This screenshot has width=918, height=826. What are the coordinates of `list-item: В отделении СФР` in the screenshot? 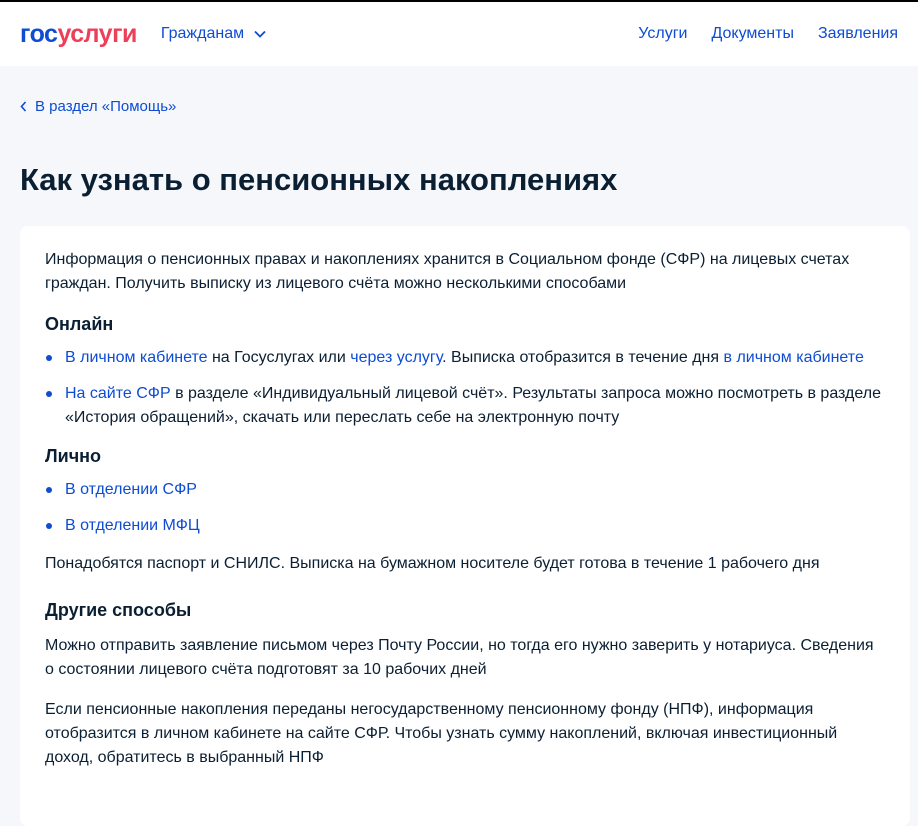 It's located at (465, 490).